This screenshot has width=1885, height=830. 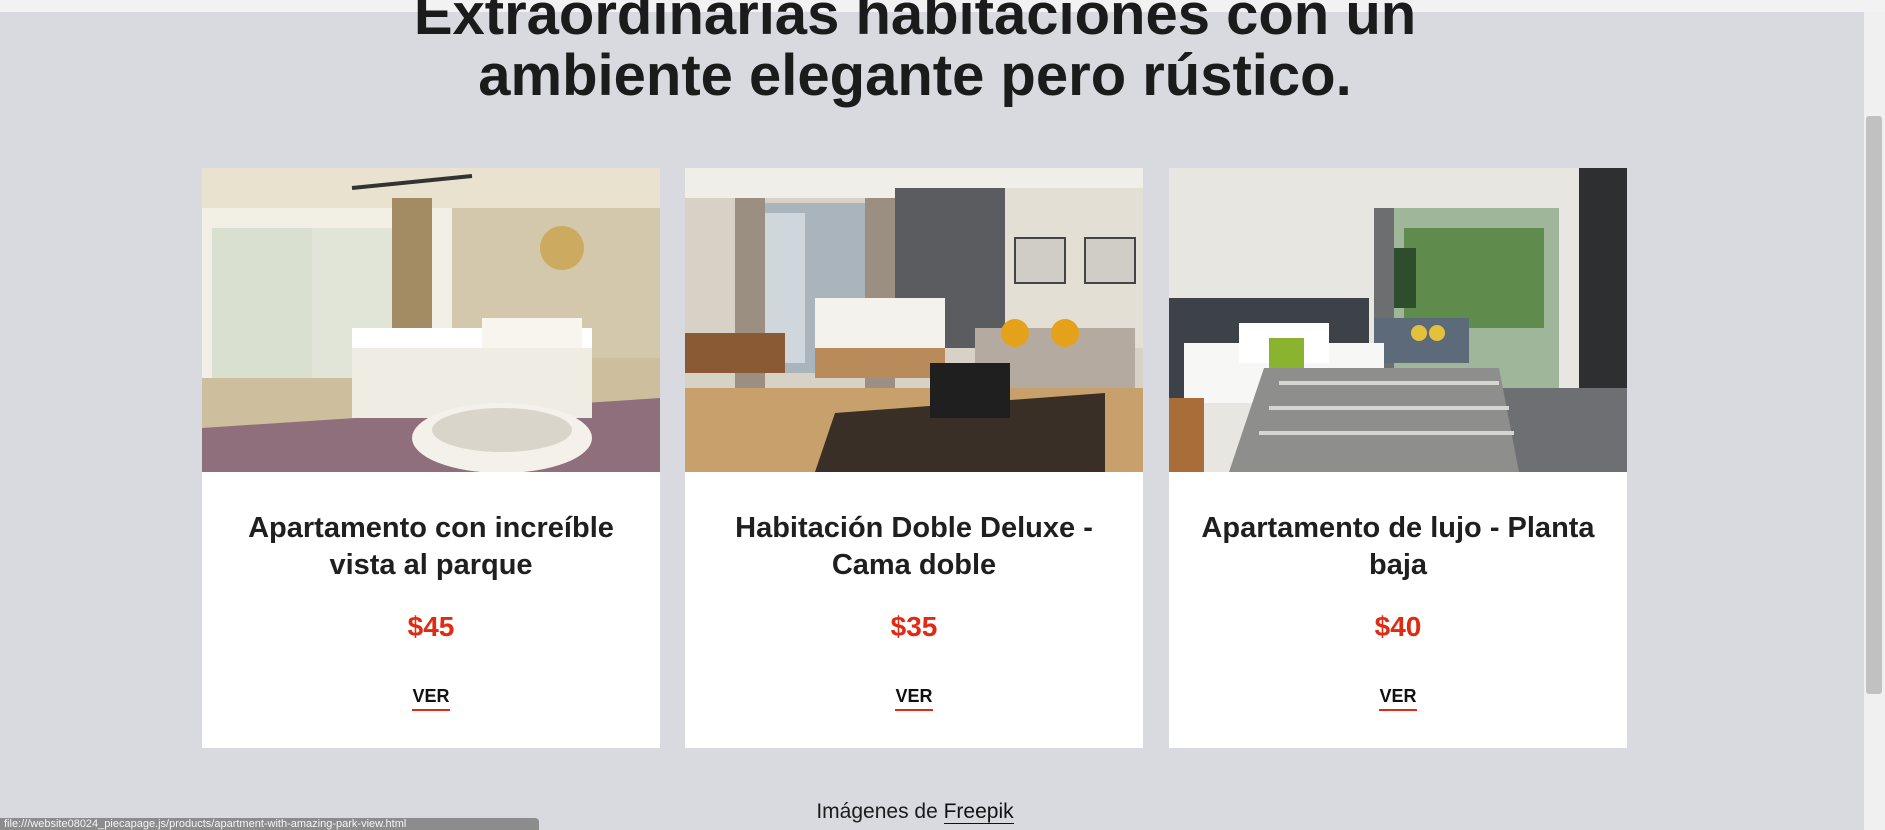 What do you see at coordinates (978, 812) in the screenshot?
I see `freepik-link: Freepik` at bounding box center [978, 812].